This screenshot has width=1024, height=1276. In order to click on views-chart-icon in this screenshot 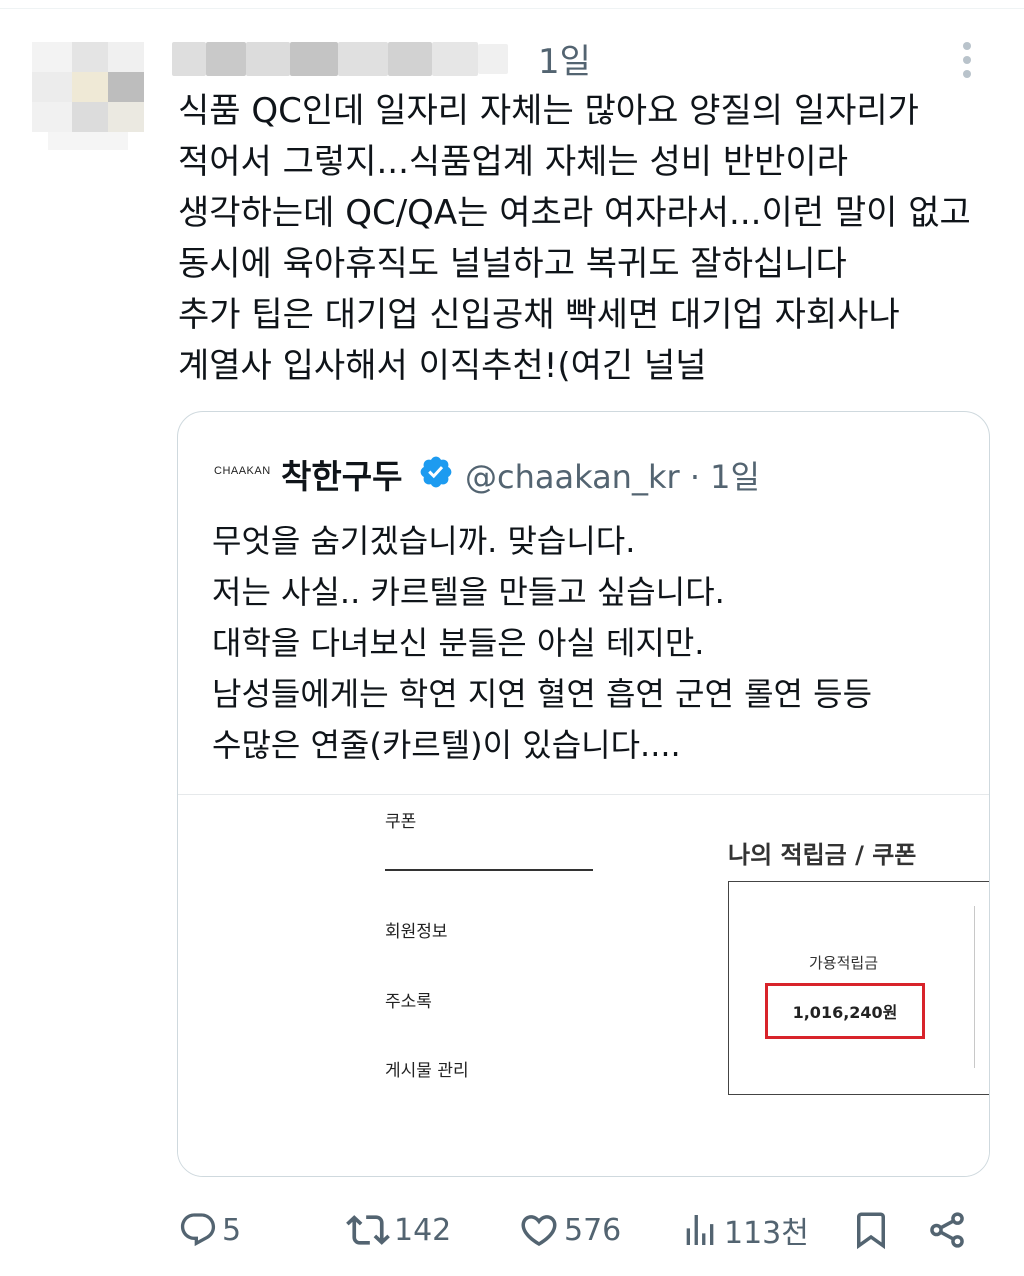, I will do `click(700, 1230)`.